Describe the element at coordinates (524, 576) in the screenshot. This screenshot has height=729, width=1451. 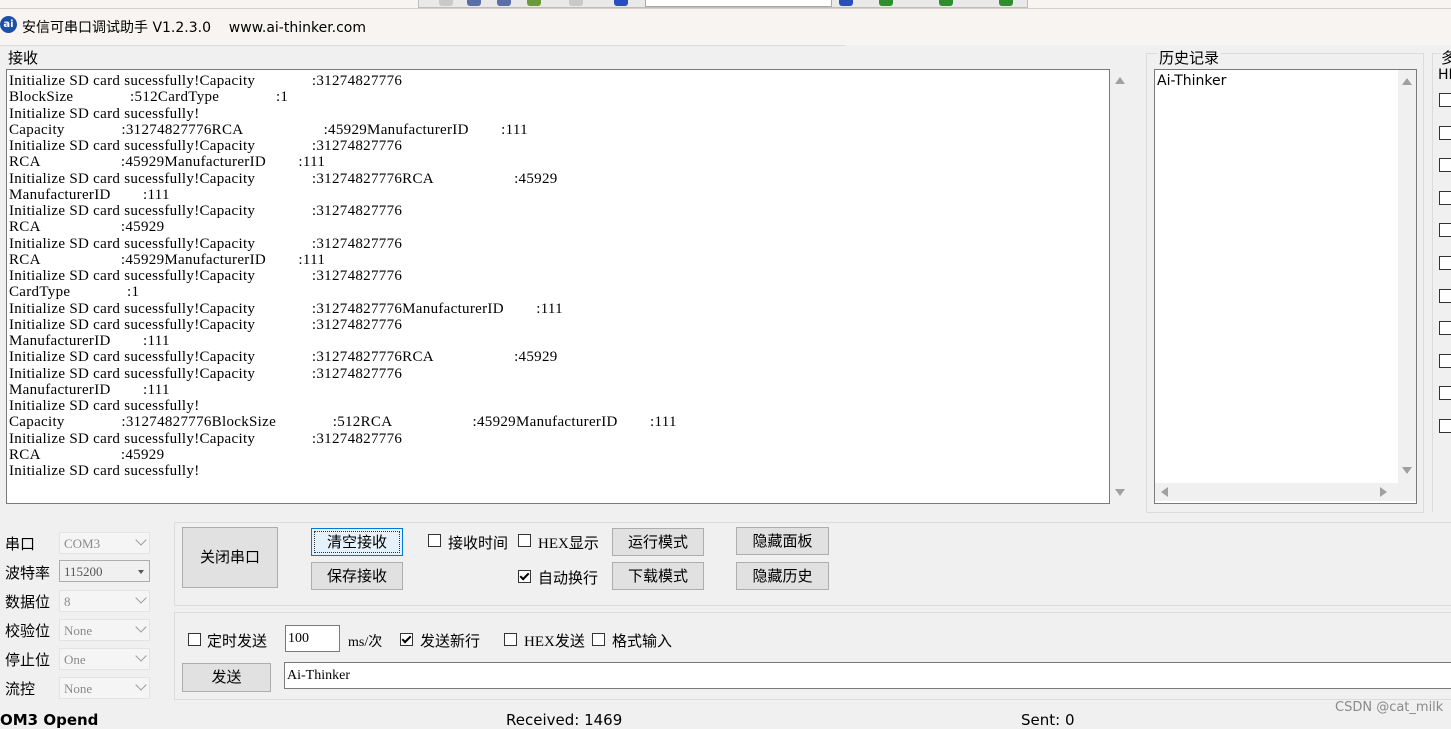
I see `auto-wrap-checkbox` at that location.